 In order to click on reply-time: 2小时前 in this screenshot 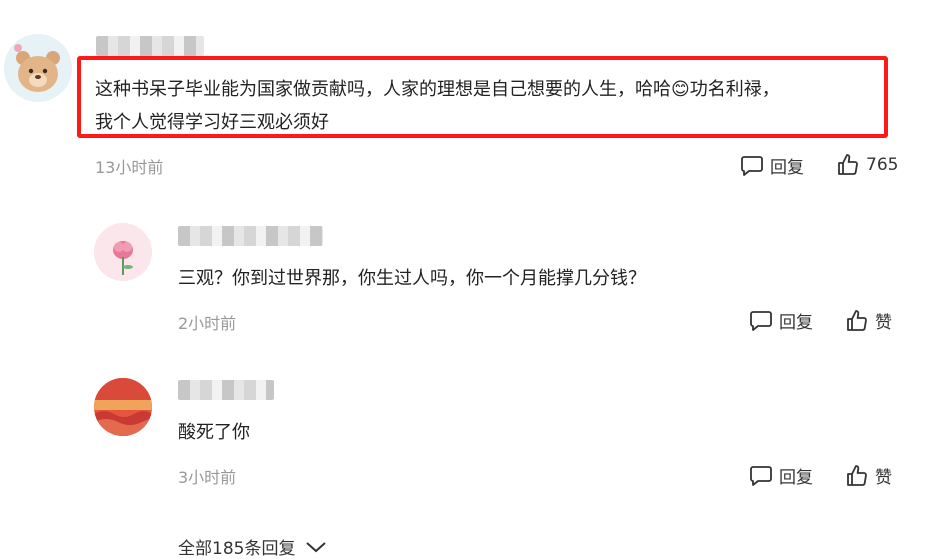, I will do `click(207, 323)`.